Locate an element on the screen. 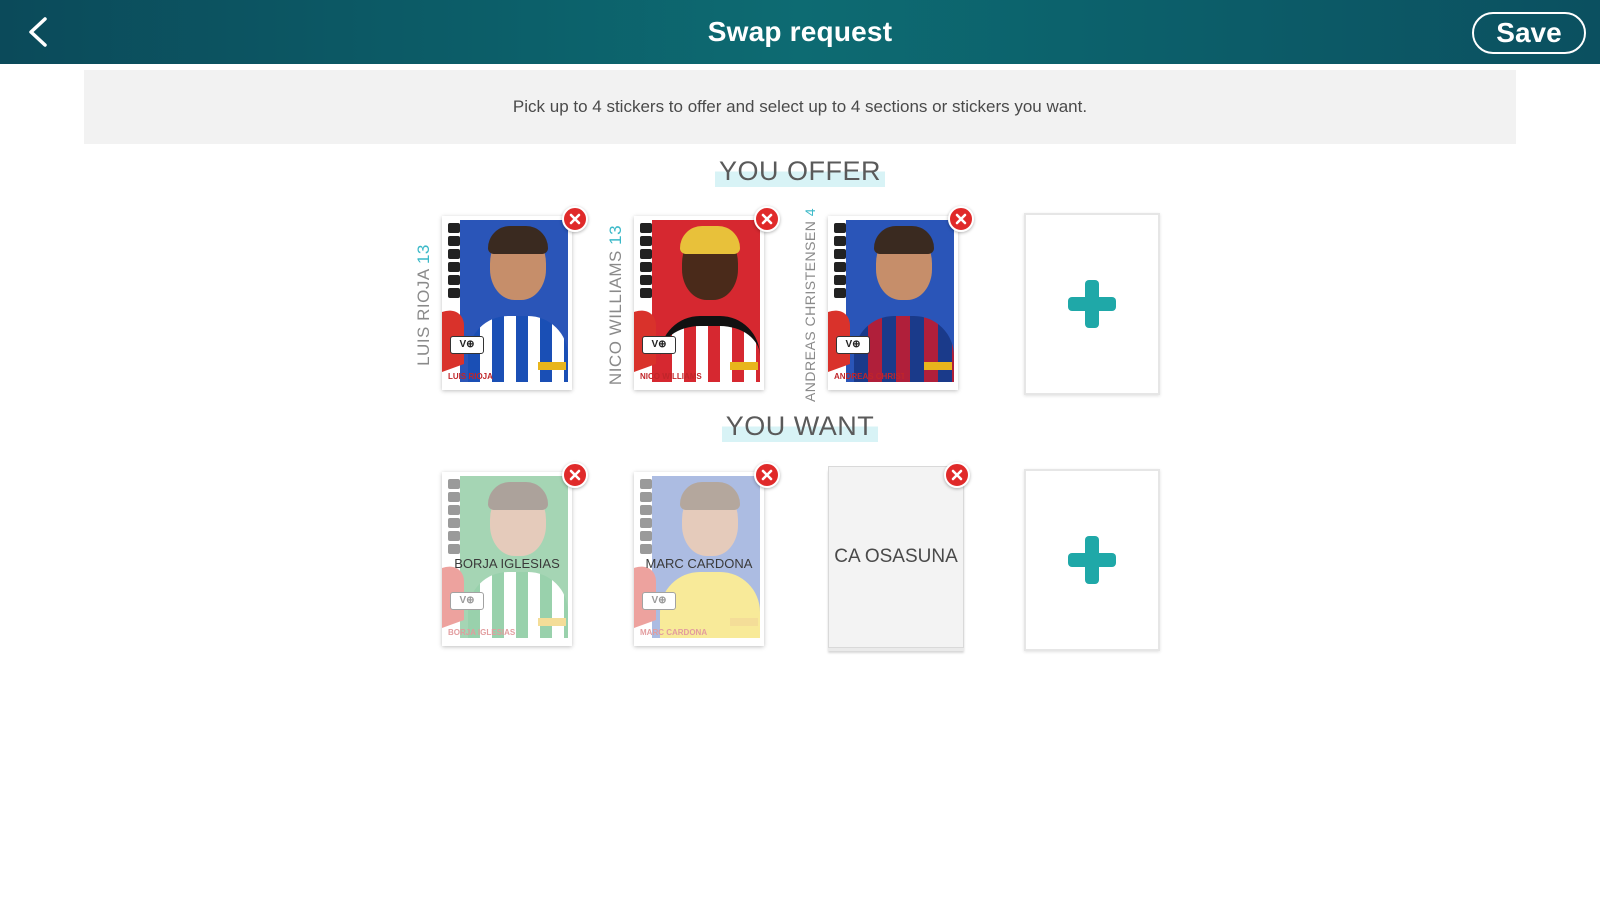 This screenshot has width=1600, height=900. add-wanted-item-button is located at coordinates (1092, 560).